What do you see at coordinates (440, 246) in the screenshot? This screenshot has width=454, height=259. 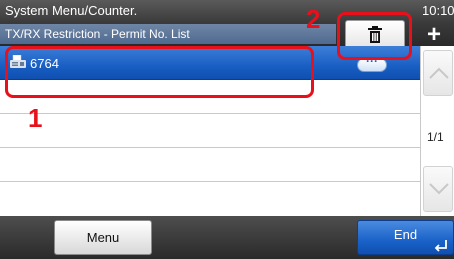 I see `enter-icon` at bounding box center [440, 246].